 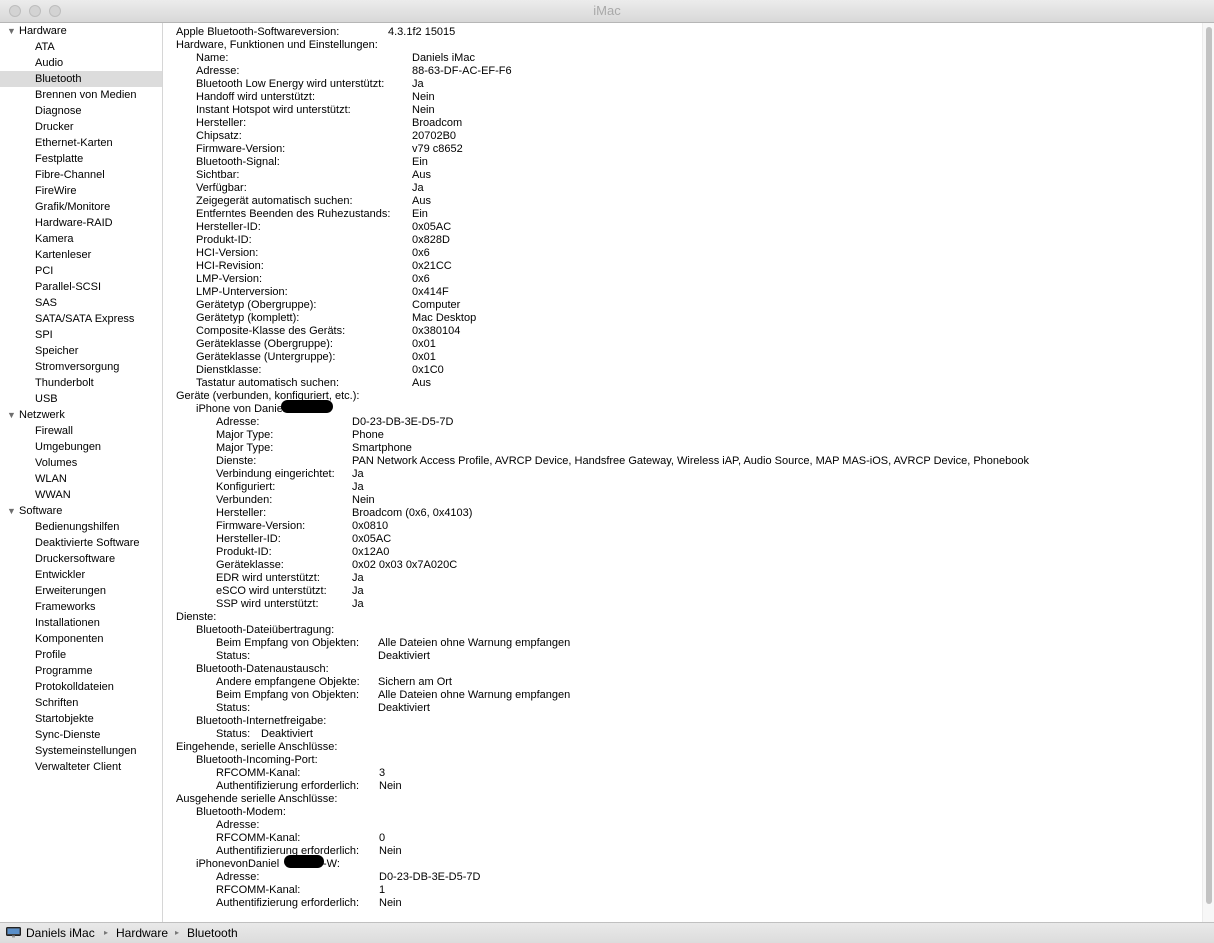 What do you see at coordinates (268, 383) in the screenshot?
I see `property-label: Tastatur automatisch suchen:` at bounding box center [268, 383].